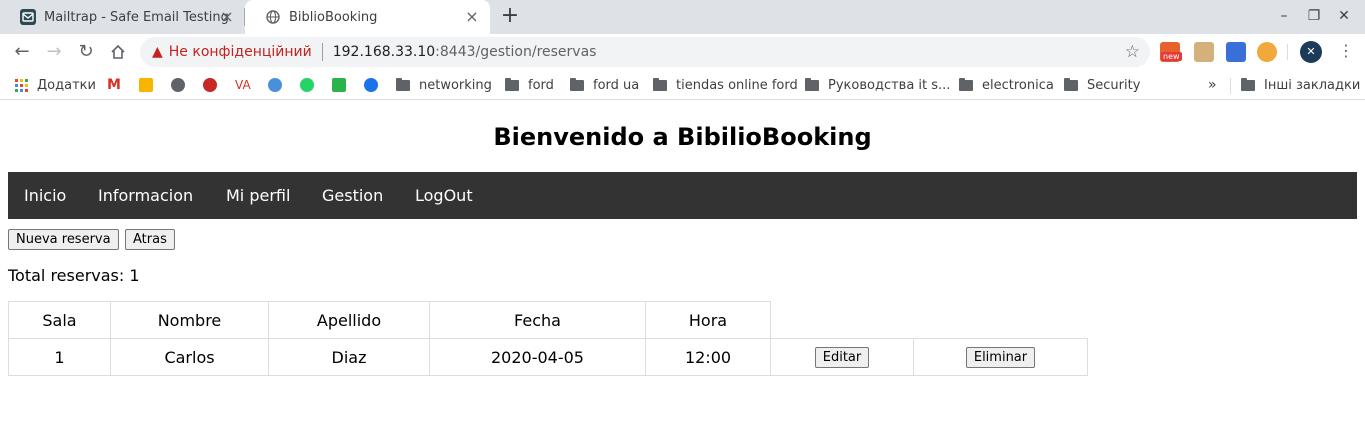 The image size is (1365, 422). Describe the element at coordinates (22, 52) in the screenshot. I see `back-arrow-icon: ←` at that location.